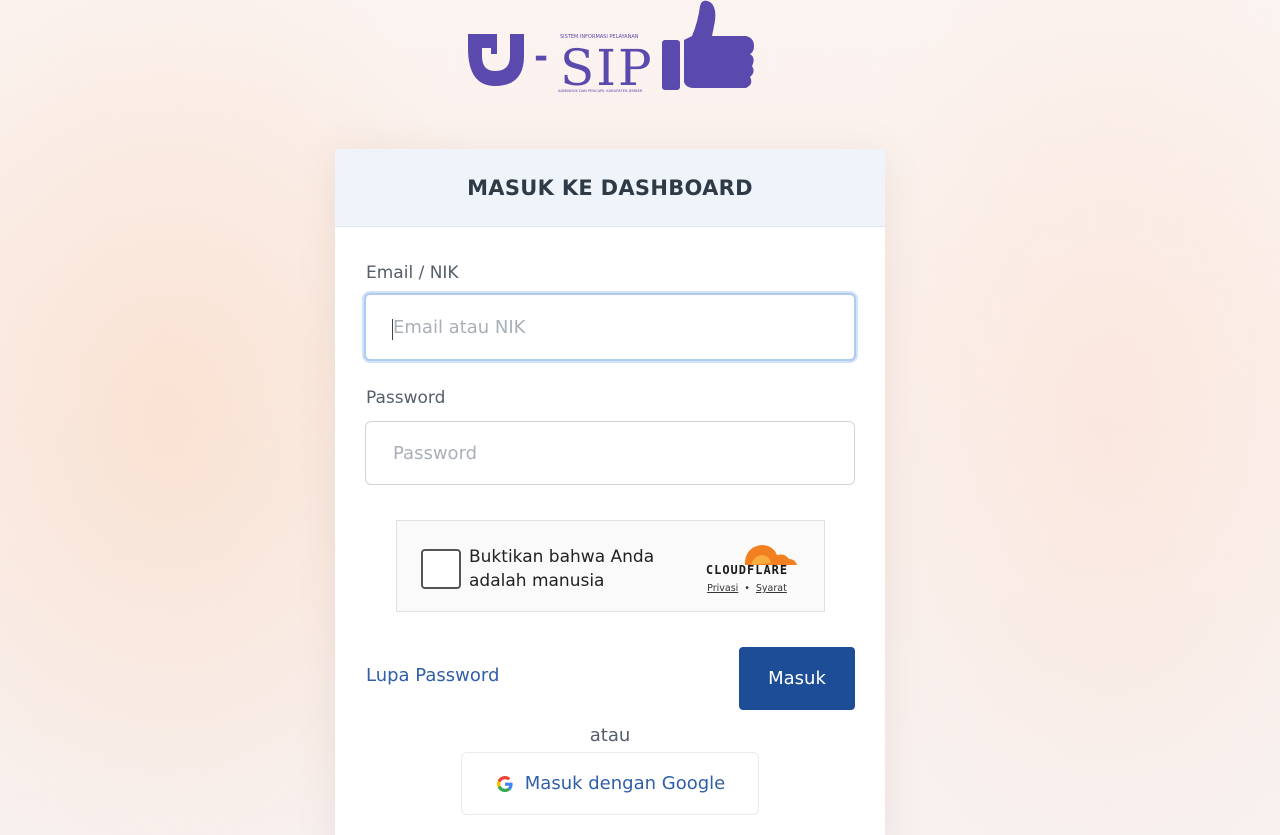 The height and width of the screenshot is (835, 1280). What do you see at coordinates (722, 588) in the screenshot?
I see `privacy-link: Privasi` at bounding box center [722, 588].